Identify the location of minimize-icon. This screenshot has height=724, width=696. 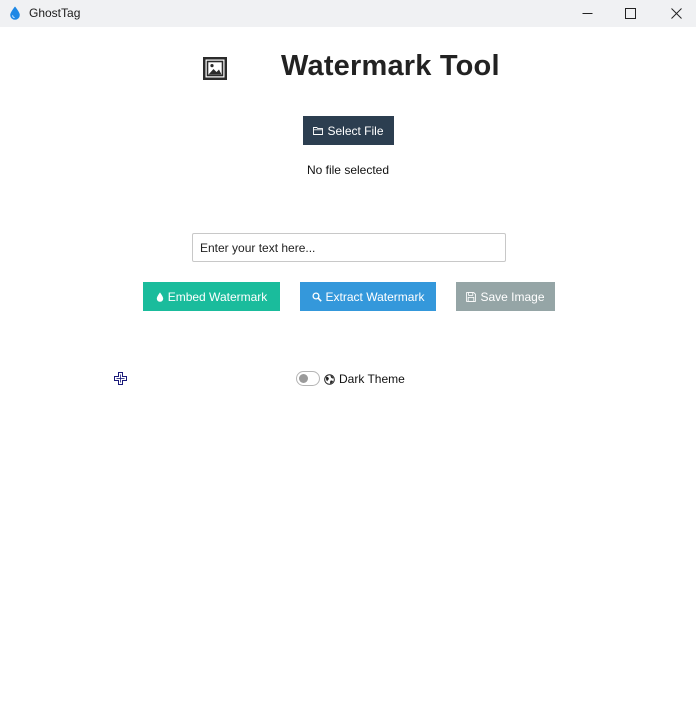
(587, 13).